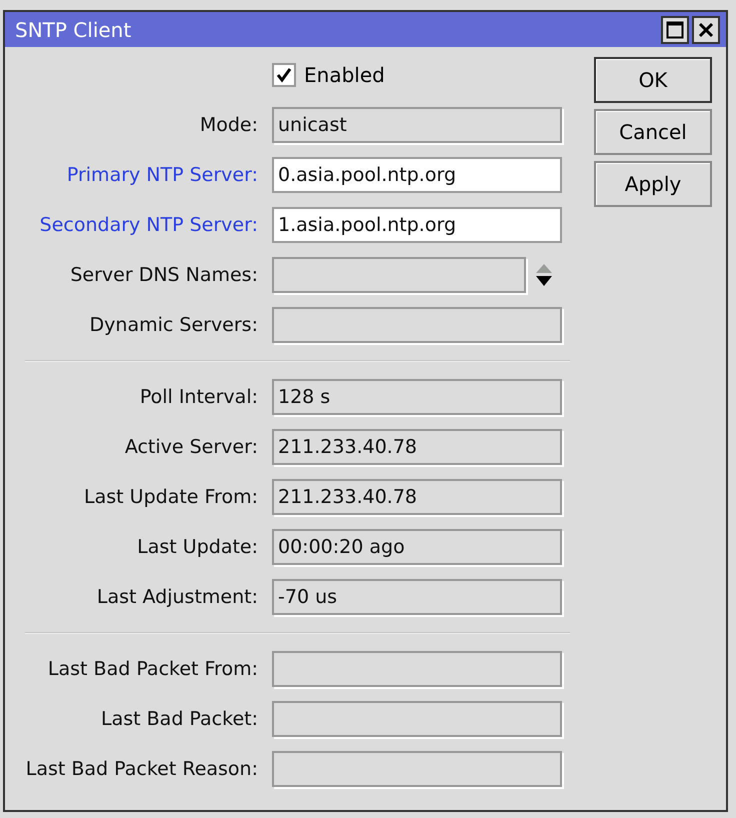  What do you see at coordinates (131, 225) in the screenshot?
I see `field-label: Secondary NTP Server:` at bounding box center [131, 225].